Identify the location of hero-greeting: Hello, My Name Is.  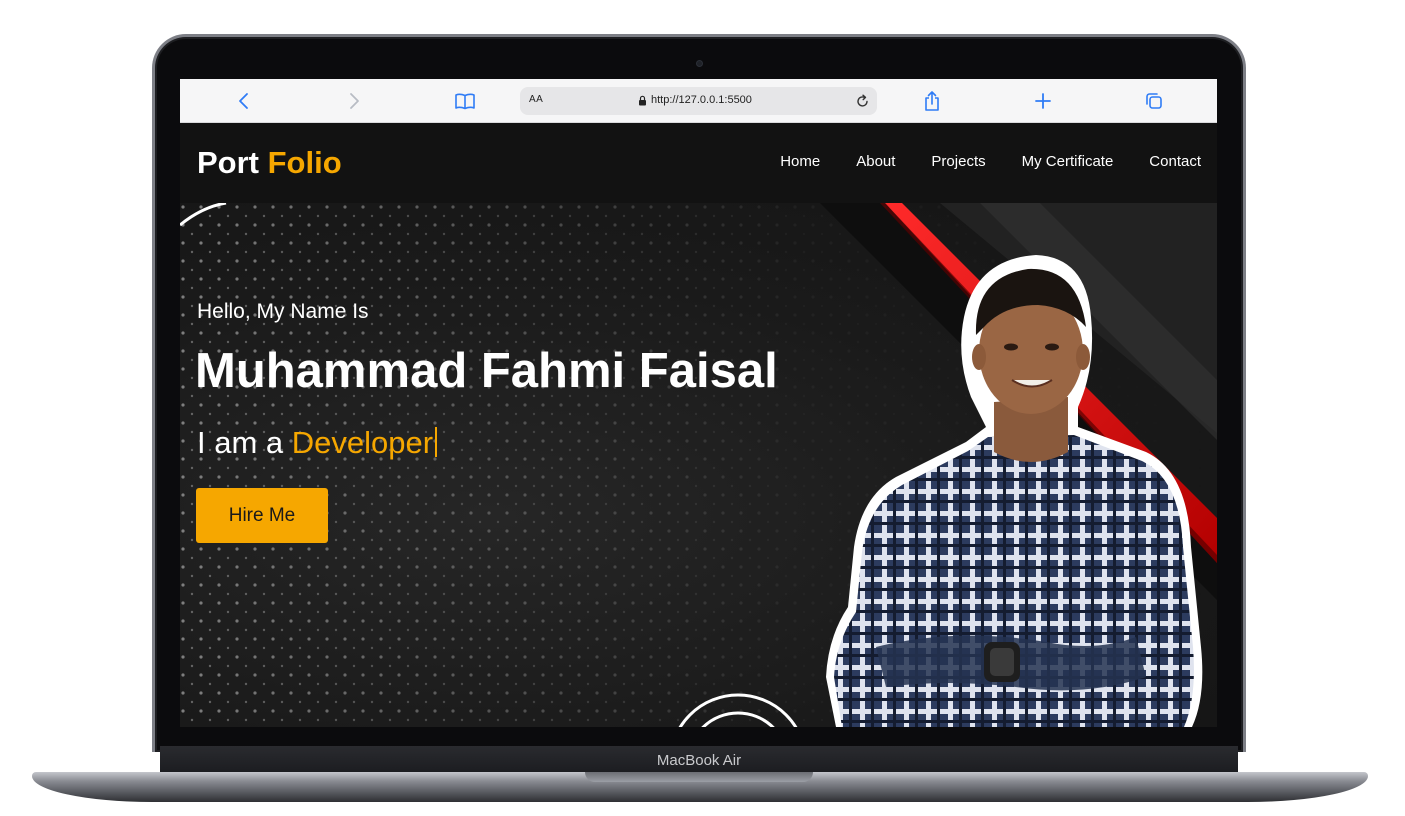
(283, 311).